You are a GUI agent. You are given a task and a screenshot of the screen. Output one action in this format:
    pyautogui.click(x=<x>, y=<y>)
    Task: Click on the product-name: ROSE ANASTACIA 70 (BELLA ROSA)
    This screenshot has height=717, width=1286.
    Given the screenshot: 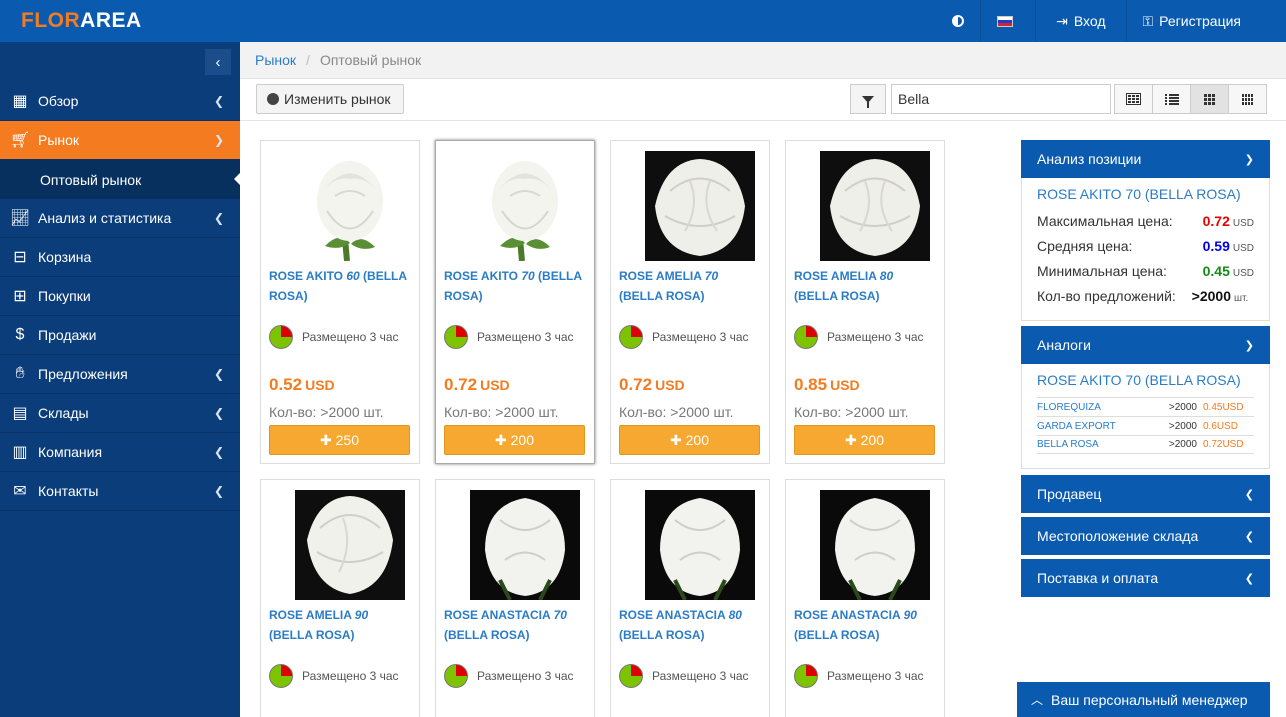 What is the action you would take?
    pyautogui.click(x=516, y=625)
    